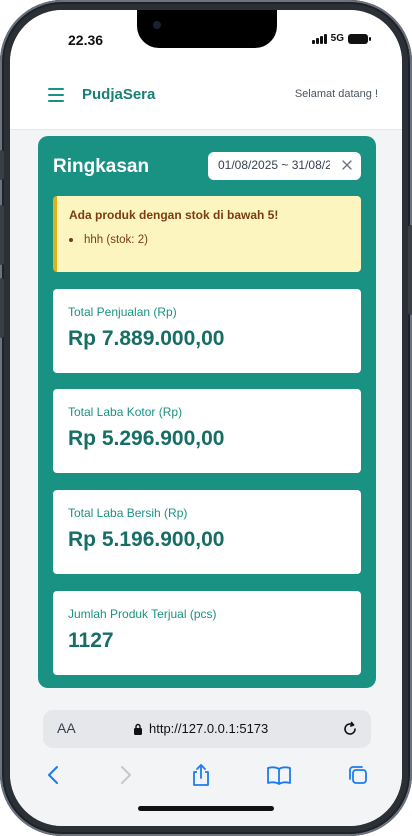 This screenshot has height=836, width=412. I want to click on notch, so click(207, 29).